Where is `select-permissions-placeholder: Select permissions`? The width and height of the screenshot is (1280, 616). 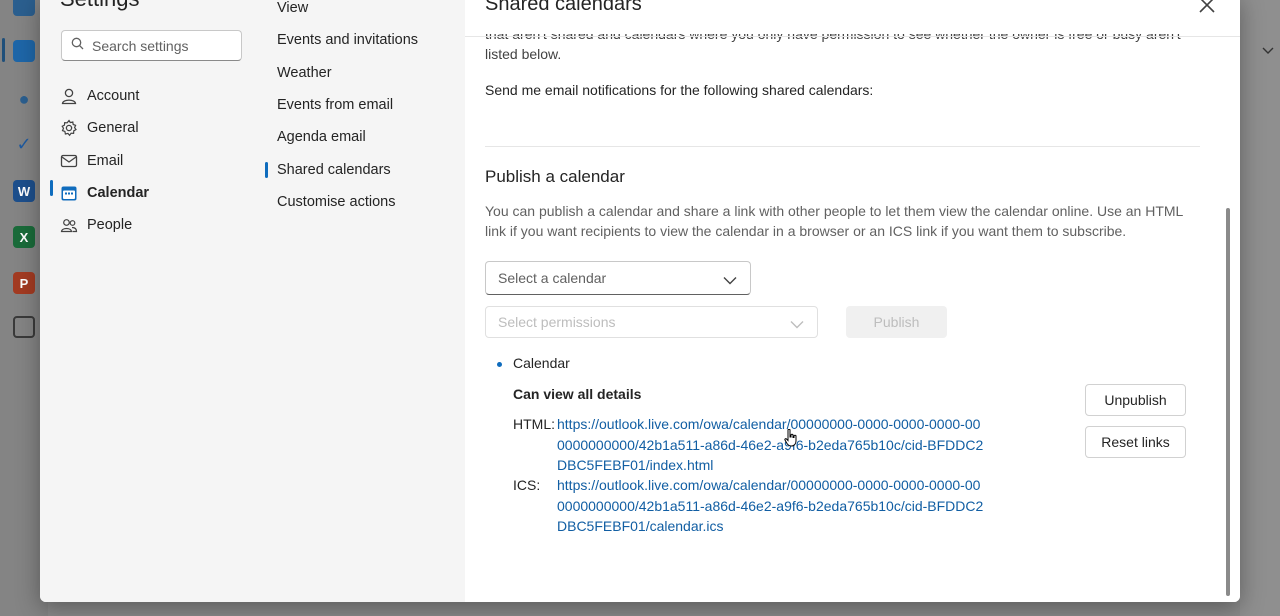 select-permissions-placeholder: Select permissions is located at coordinates (557, 322).